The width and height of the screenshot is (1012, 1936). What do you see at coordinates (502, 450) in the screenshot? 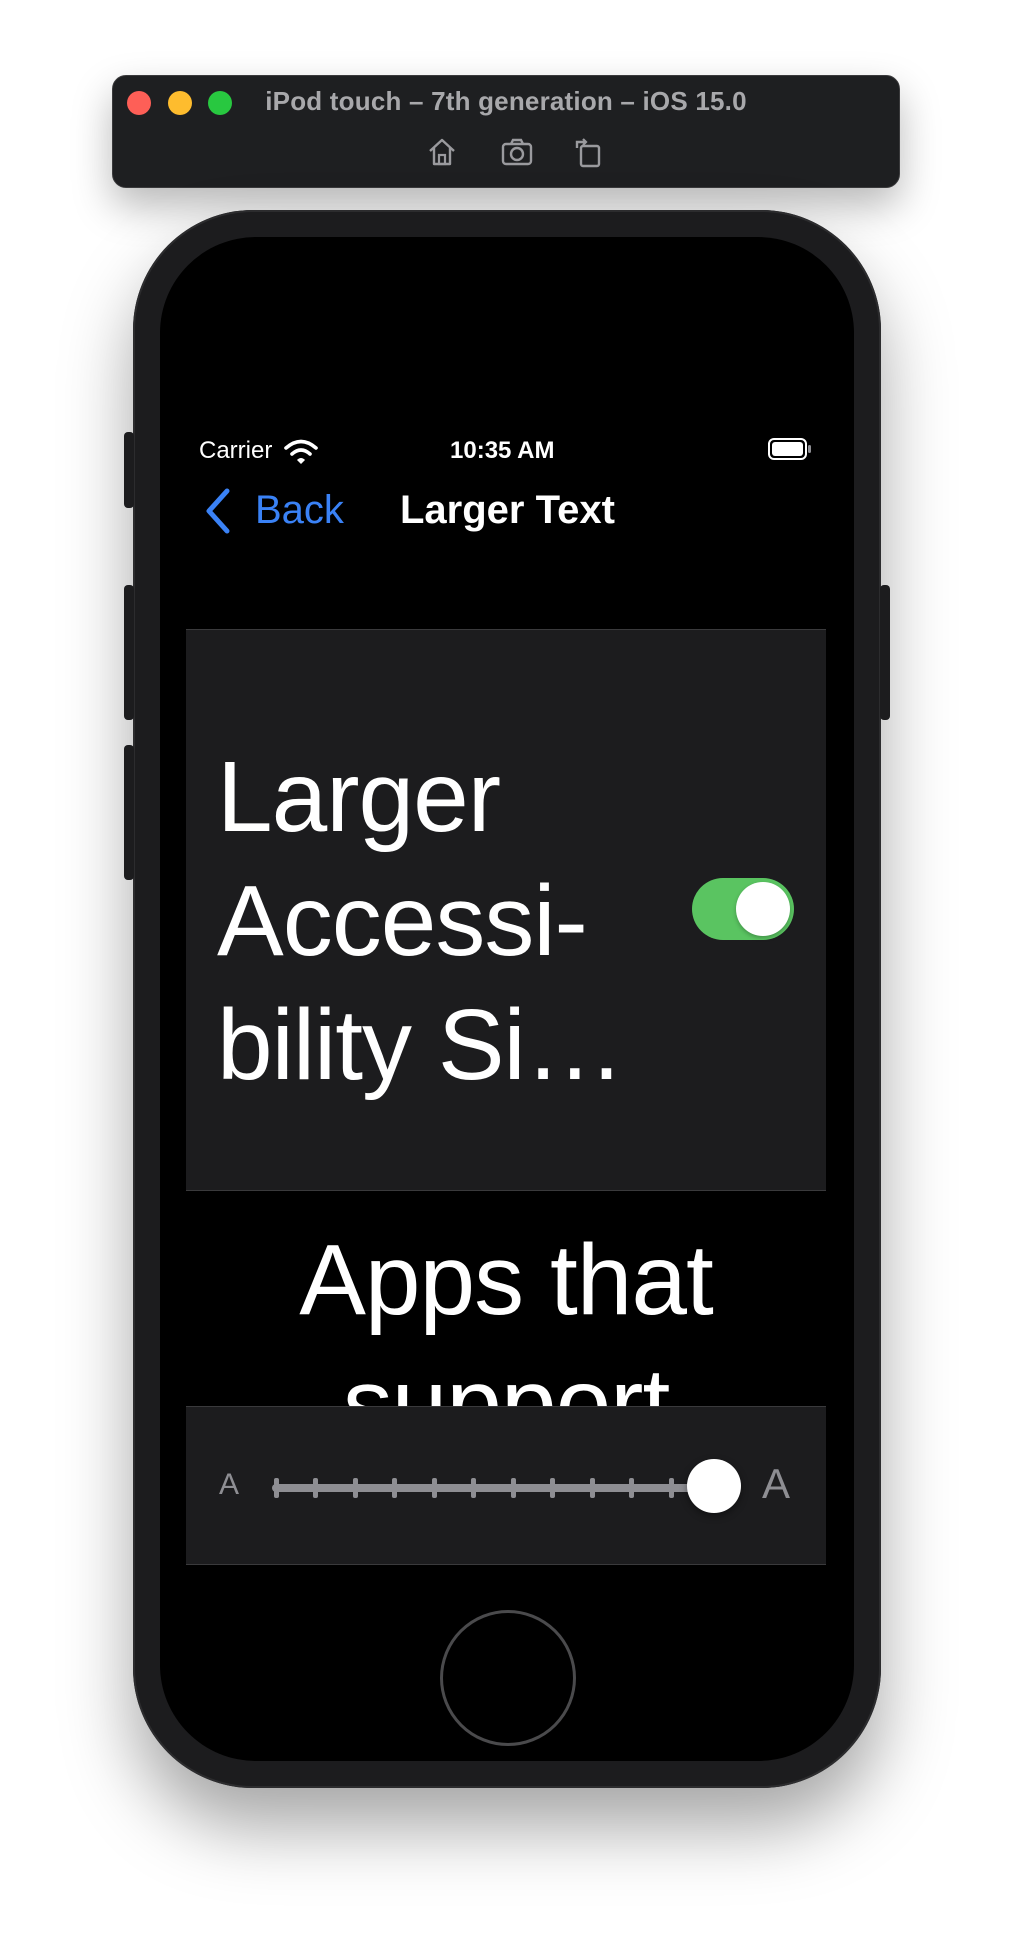
I see `status-time: 10:35 AM` at bounding box center [502, 450].